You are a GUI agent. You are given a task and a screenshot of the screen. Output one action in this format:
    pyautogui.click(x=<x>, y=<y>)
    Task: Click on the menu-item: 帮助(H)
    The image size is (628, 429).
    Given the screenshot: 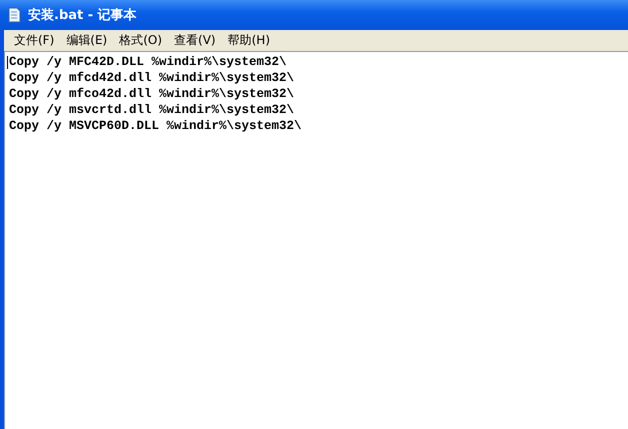 What is the action you would take?
    pyautogui.click(x=249, y=40)
    